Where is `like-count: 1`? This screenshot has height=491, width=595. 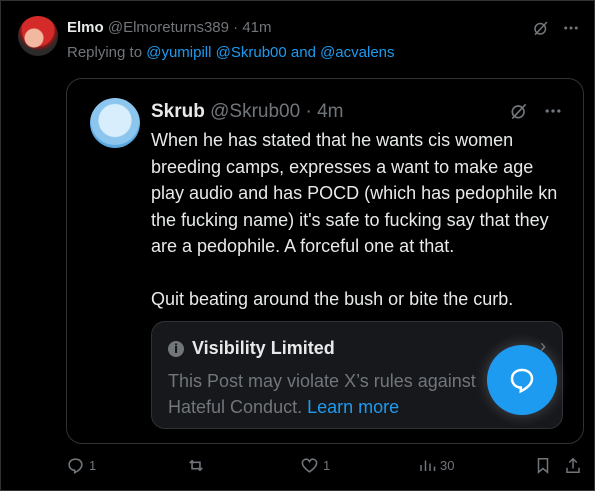
like-count: 1 is located at coordinates (327, 465).